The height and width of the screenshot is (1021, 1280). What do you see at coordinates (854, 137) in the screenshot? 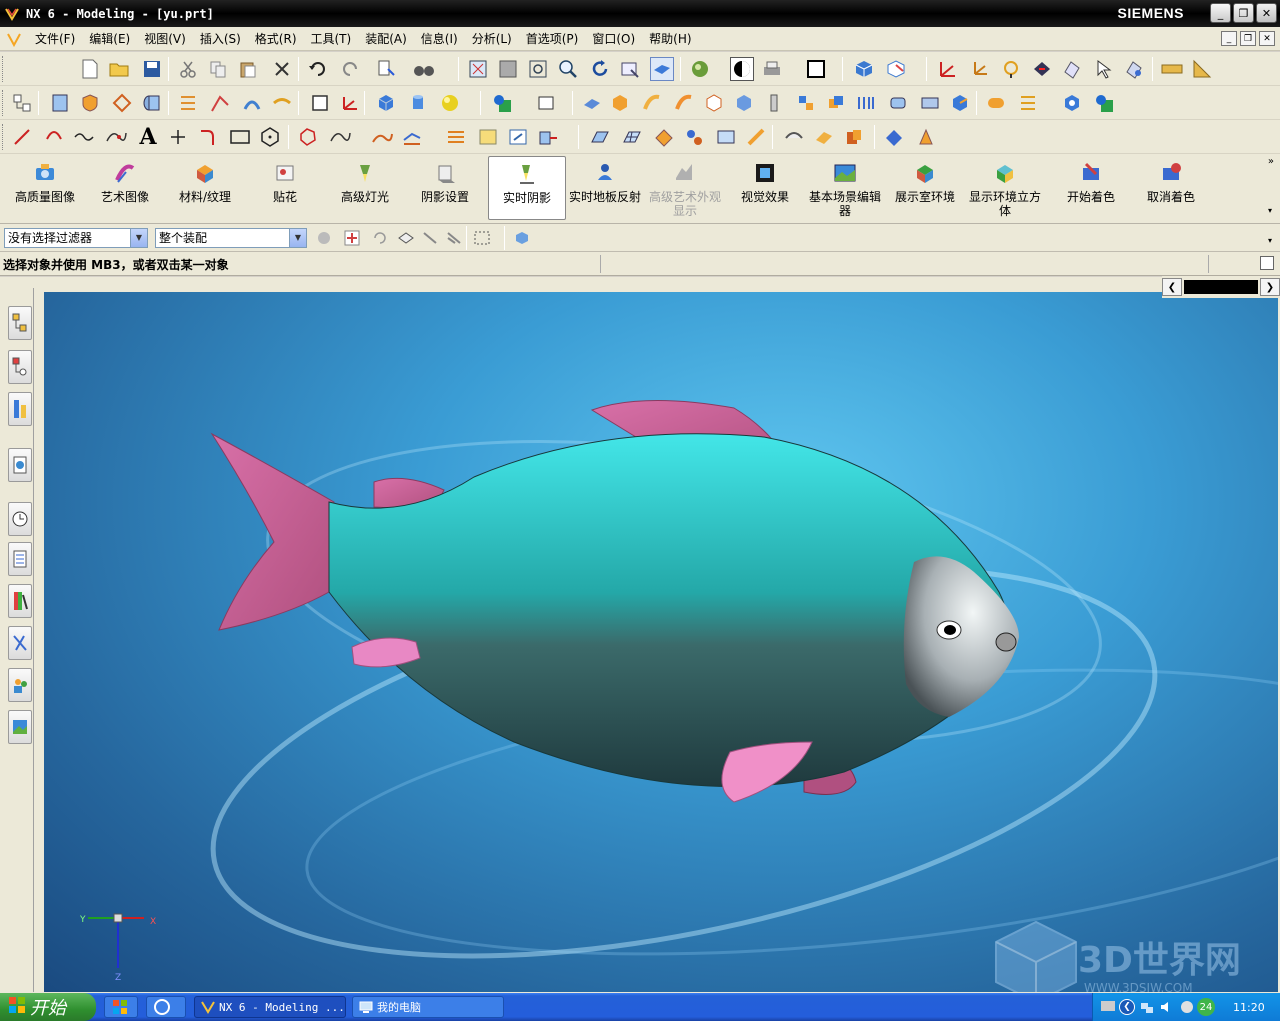
I see `match-edge-icon` at bounding box center [854, 137].